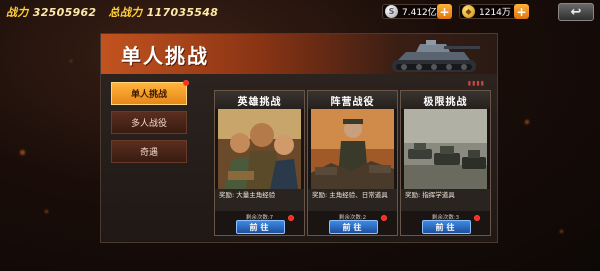 The image size is (600, 271). What do you see at coordinates (468, 11) in the screenshot?
I see `gold-coin-icon: ◆` at bounding box center [468, 11].